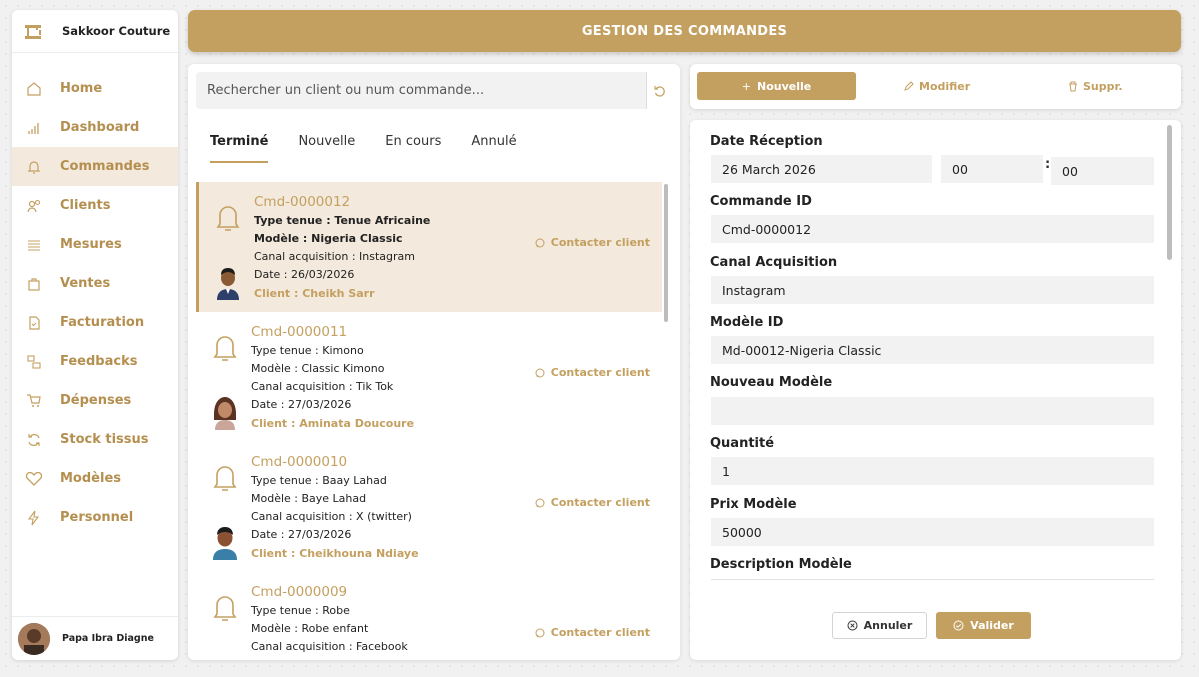 This screenshot has height=677, width=1199. Describe the element at coordinates (322, 386) in the screenshot. I see `order-channel: Canal acquisition : Tik Tok` at that location.